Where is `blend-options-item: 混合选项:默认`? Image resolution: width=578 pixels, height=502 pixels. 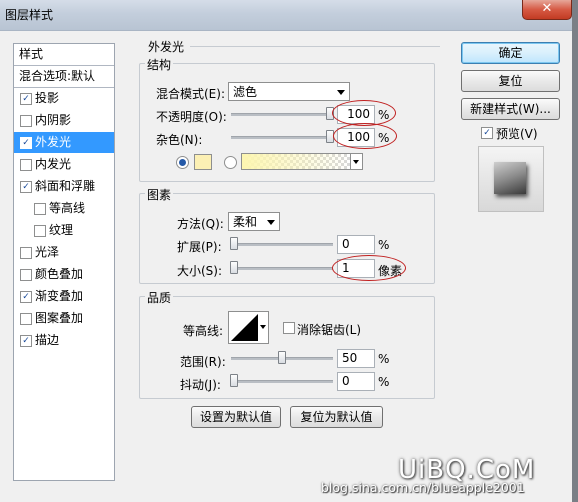
blend-options-item: 混合选项:默认 is located at coordinates (64, 77).